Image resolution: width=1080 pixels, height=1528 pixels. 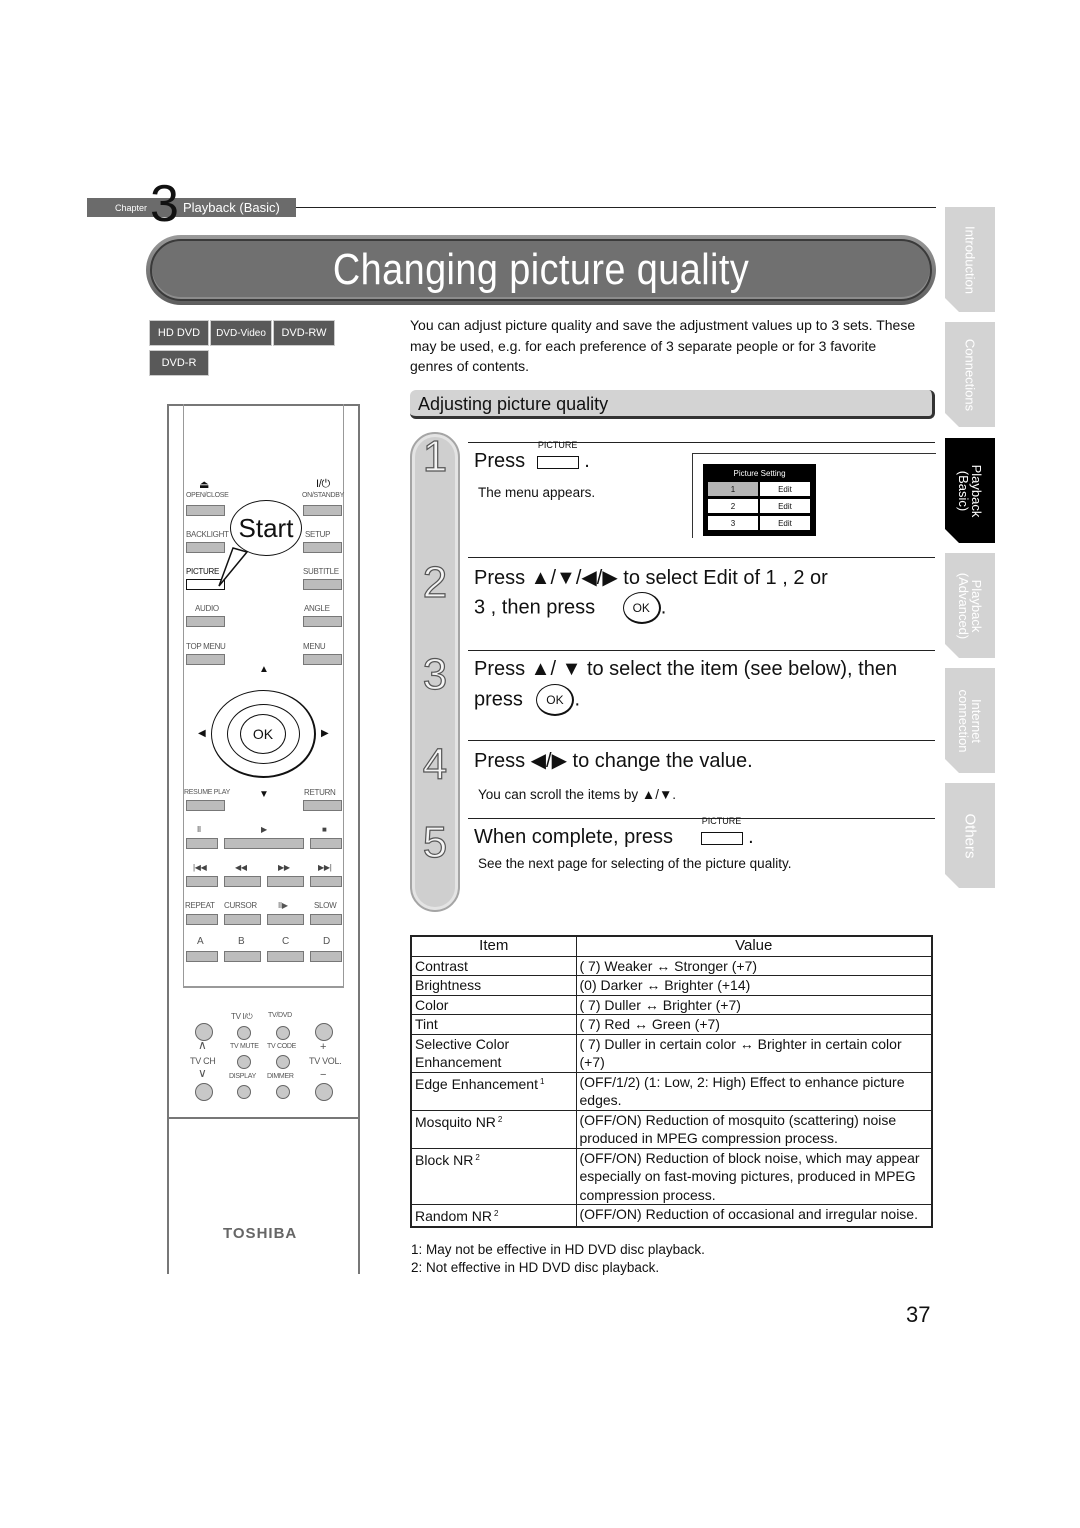 I want to click on subtitle-button, so click(x=322, y=584).